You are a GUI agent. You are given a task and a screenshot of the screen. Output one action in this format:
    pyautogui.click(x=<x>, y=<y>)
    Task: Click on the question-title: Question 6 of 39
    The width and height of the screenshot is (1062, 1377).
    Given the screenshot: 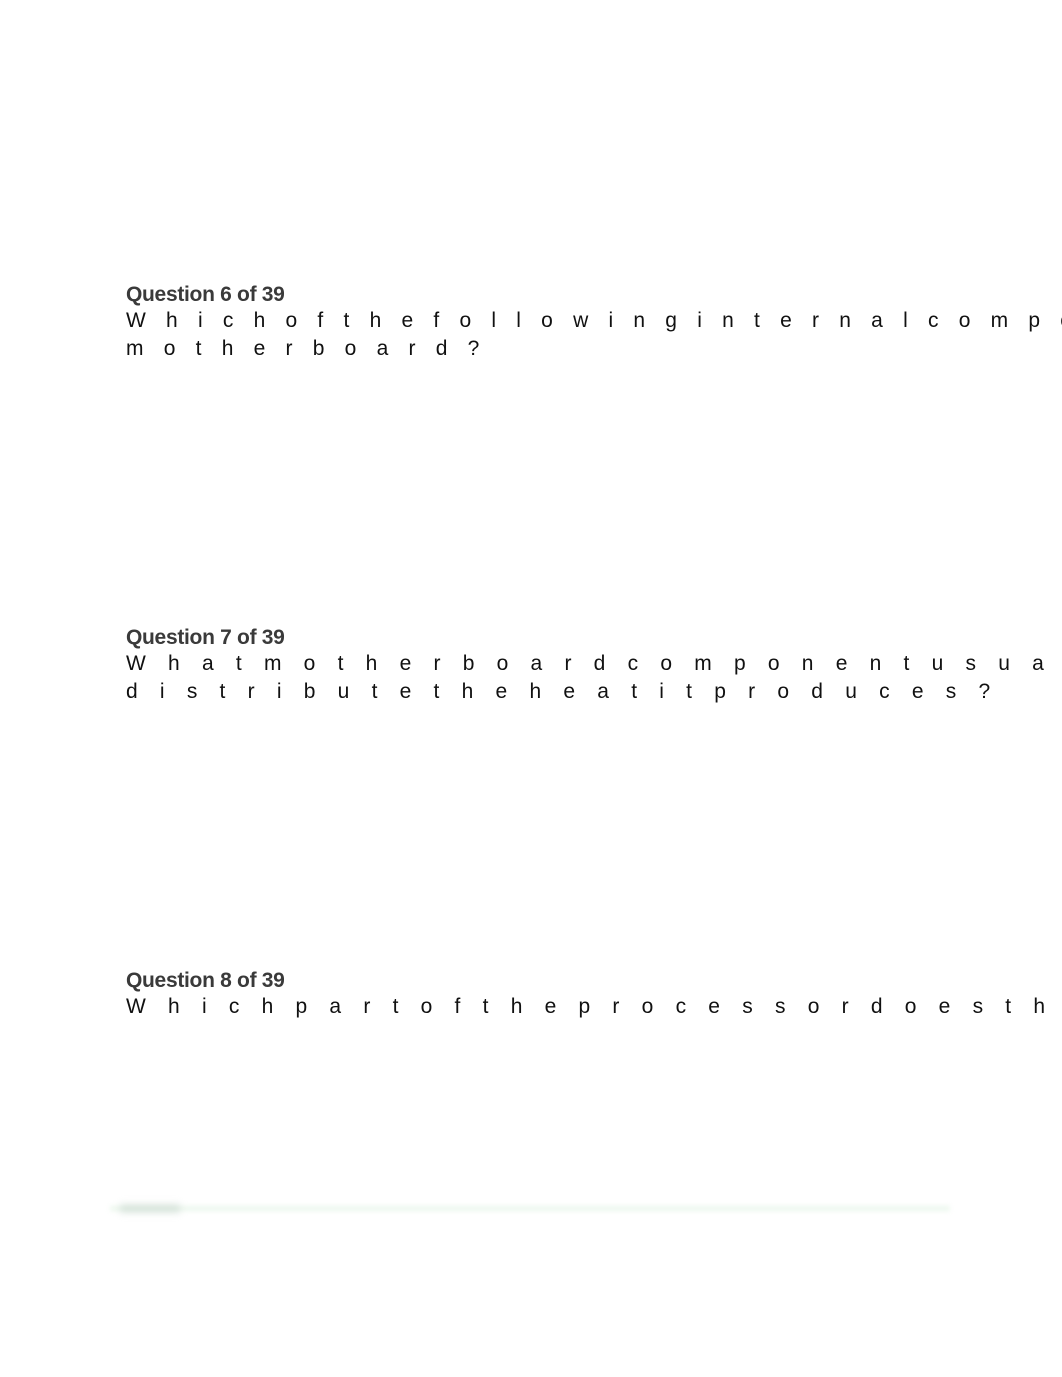 What is the action you would take?
    pyautogui.click(x=205, y=294)
    